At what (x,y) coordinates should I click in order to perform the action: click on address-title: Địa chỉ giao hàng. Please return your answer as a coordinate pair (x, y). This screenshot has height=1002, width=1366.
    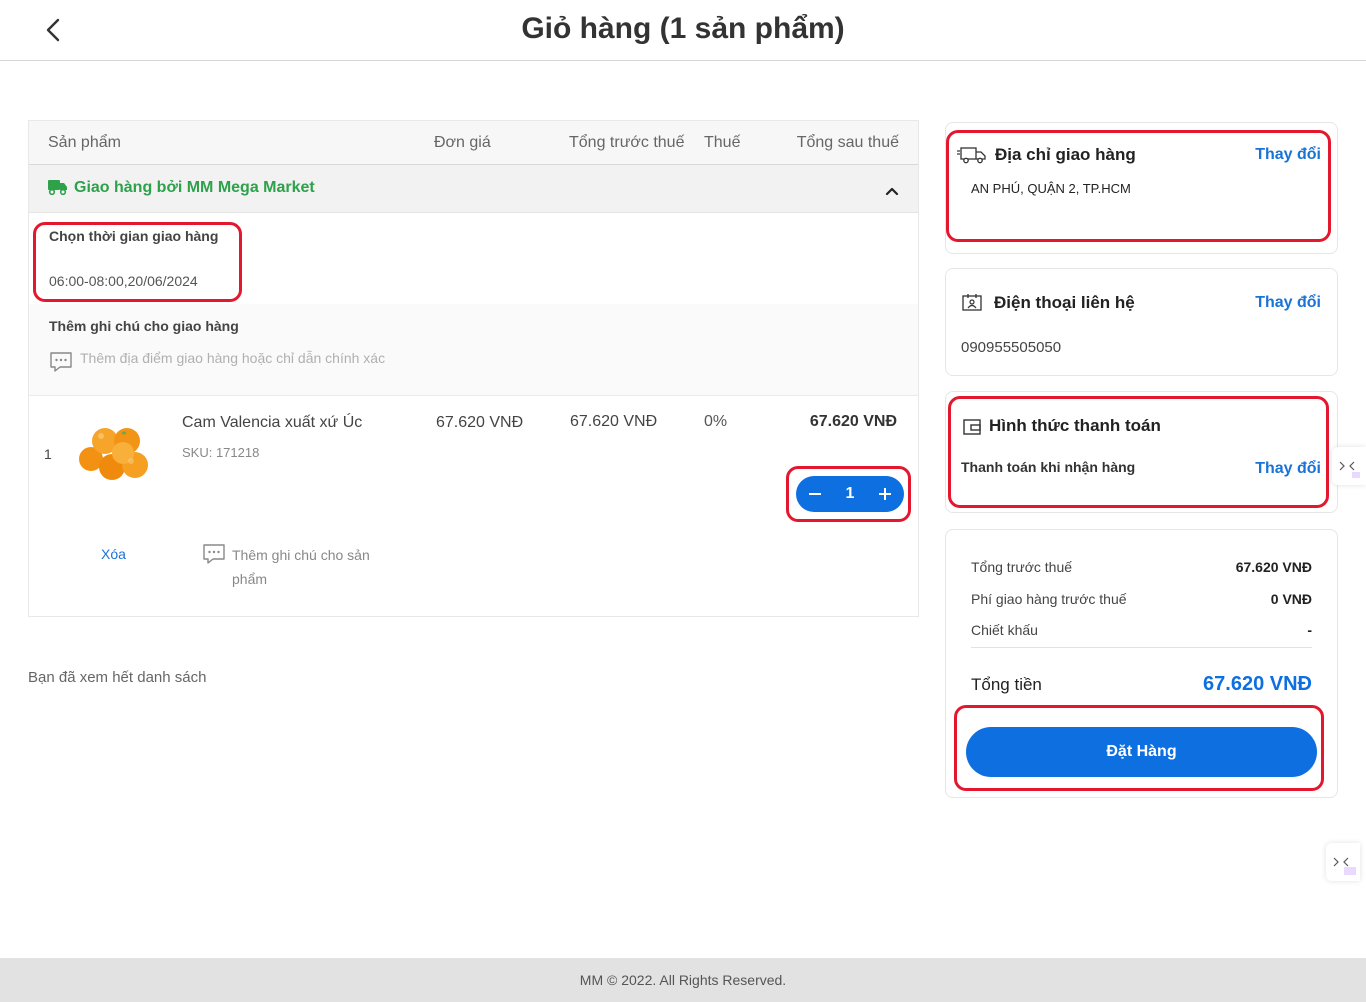
    Looking at the image, I should click on (1065, 154).